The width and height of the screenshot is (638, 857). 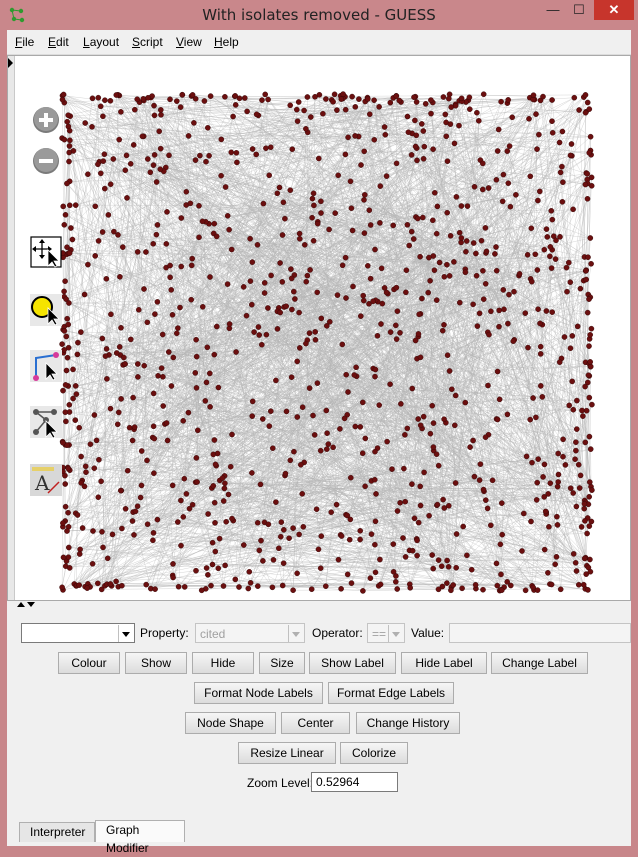 I want to click on menu-script: Script, so click(x=147, y=42).